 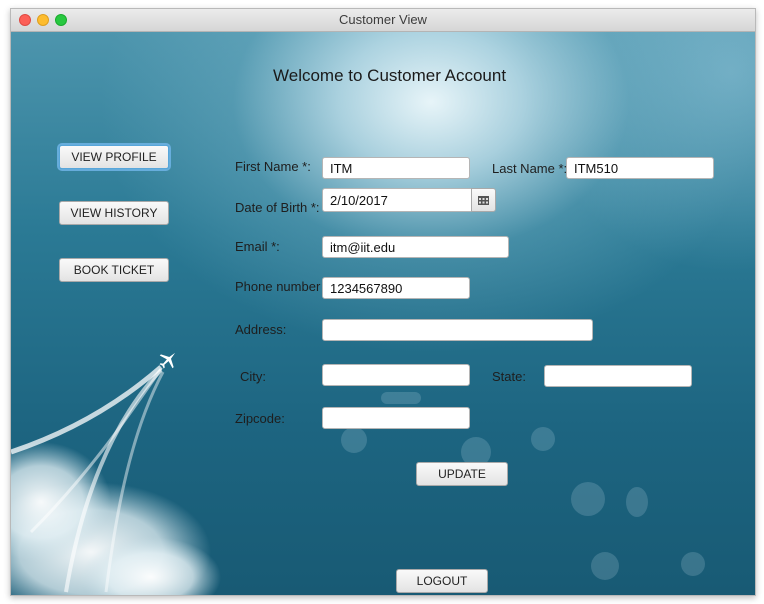 I want to click on update-button: UPDATE, so click(x=462, y=474).